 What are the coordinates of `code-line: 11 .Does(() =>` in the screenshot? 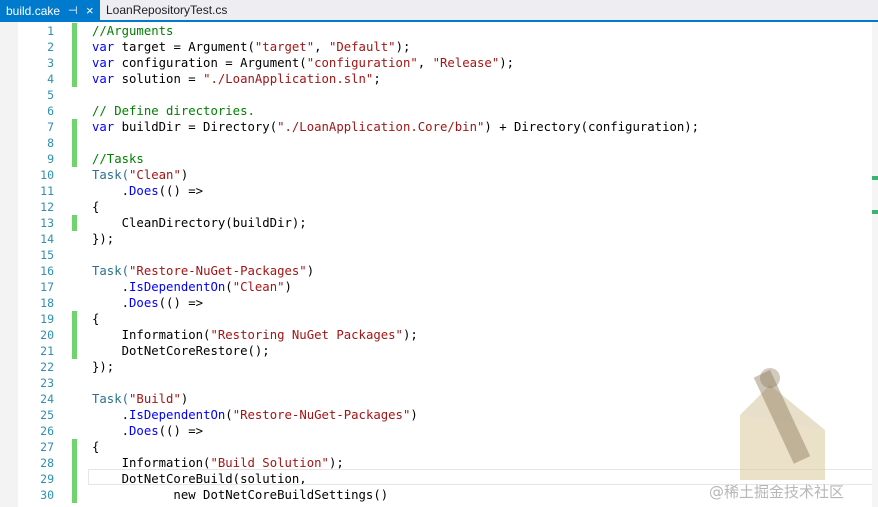 It's located at (439, 191).